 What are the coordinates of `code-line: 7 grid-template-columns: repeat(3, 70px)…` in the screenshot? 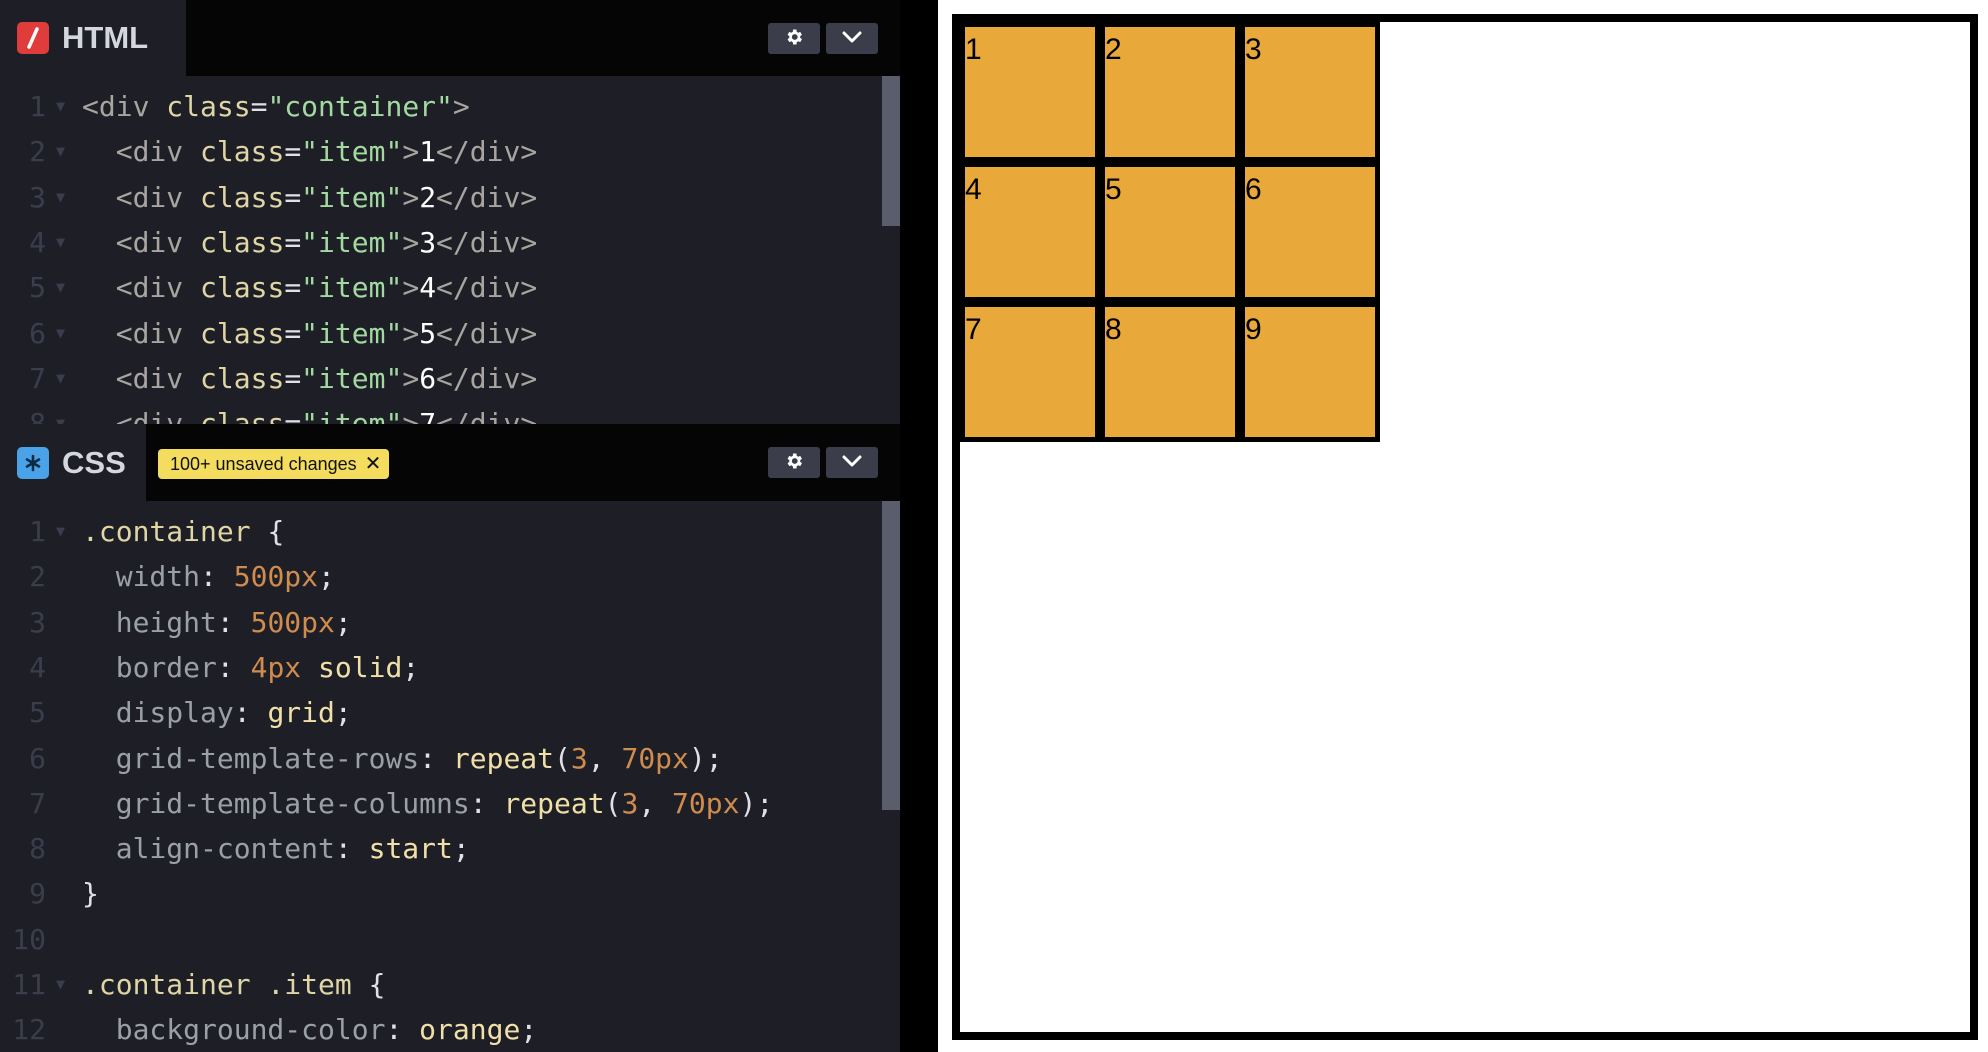 It's located at (440, 803).